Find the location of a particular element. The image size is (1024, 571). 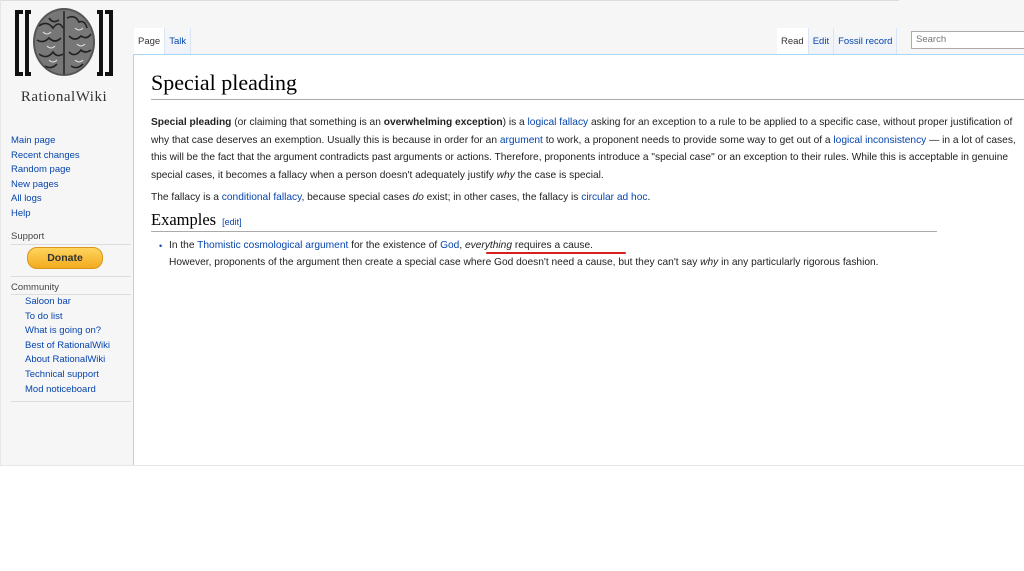

nav-saloon-bar: Saloon bar is located at coordinates (71, 302).